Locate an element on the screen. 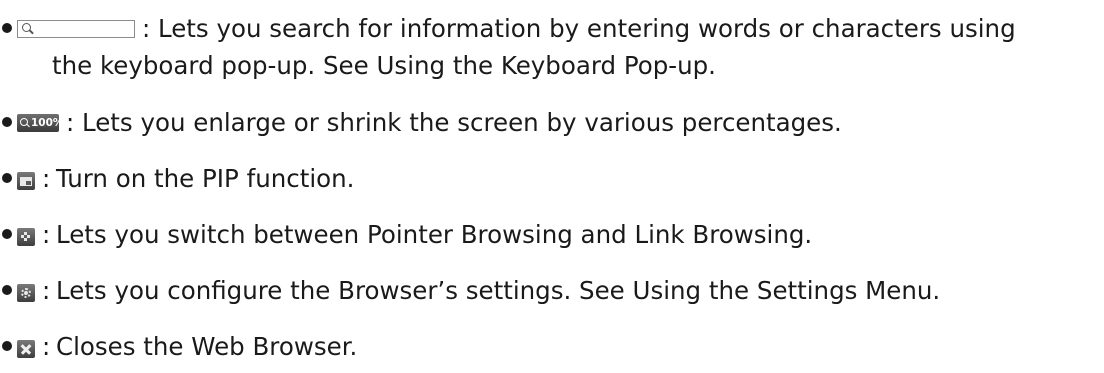 This screenshot has height=373, width=1104. pointer-browsing-icon is located at coordinates (26, 237).